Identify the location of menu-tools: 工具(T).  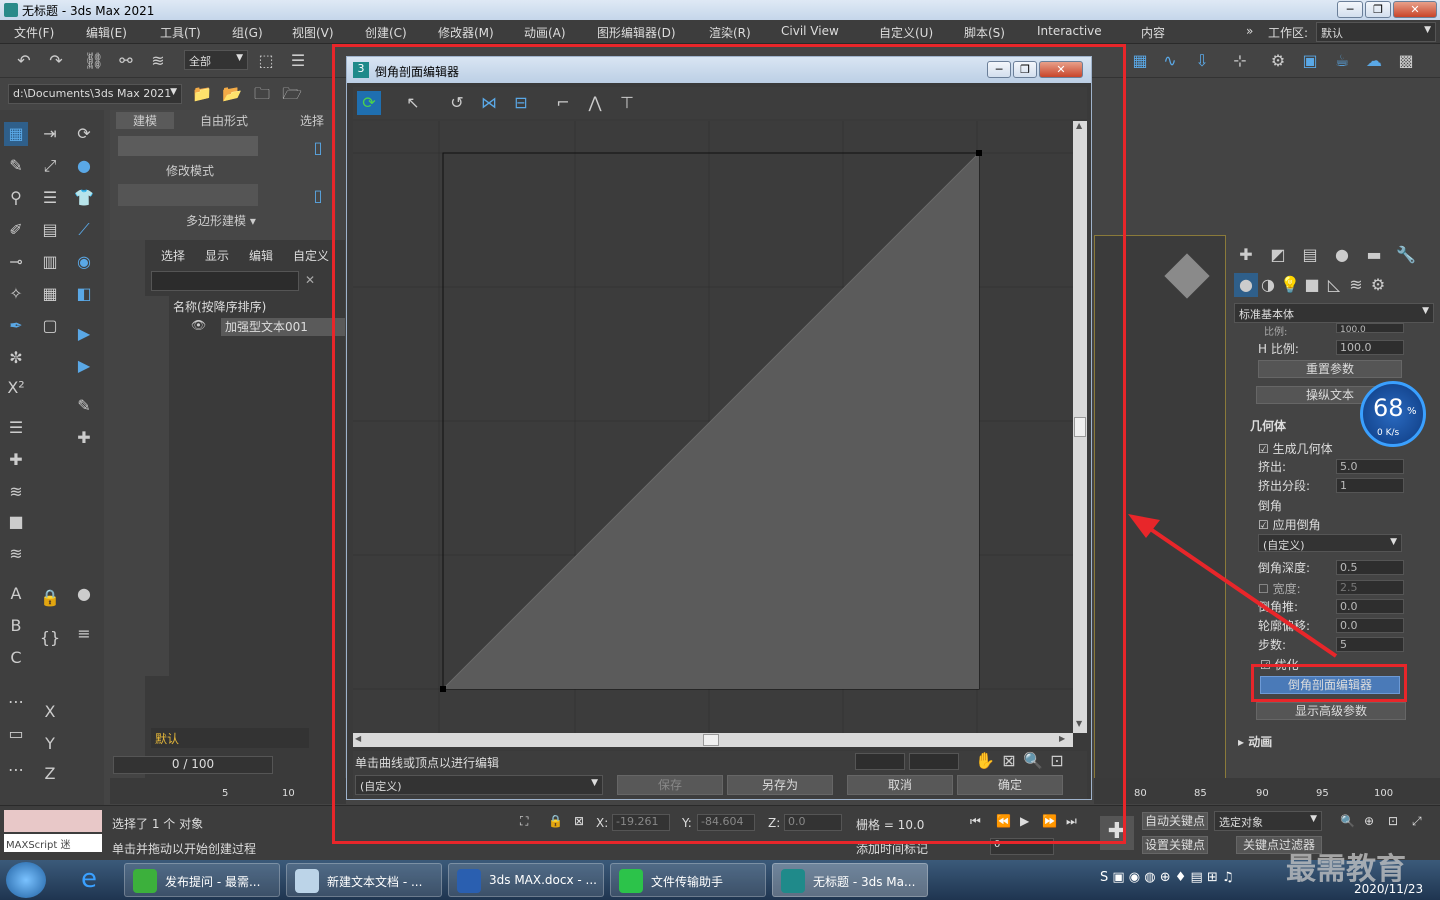
(180, 32).